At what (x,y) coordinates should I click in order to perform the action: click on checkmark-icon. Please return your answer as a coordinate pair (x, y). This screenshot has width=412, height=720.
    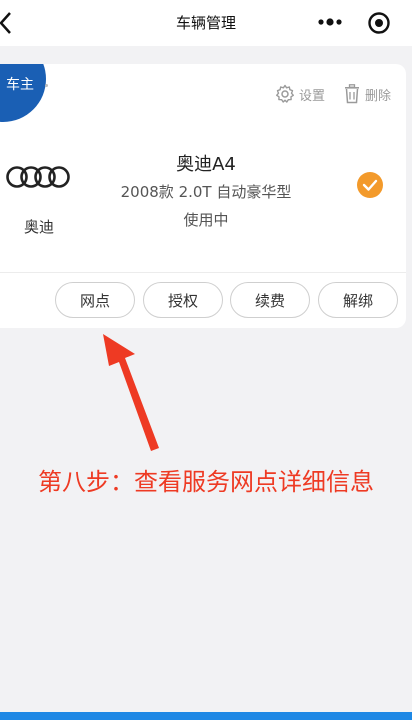
    Looking at the image, I should click on (370, 185).